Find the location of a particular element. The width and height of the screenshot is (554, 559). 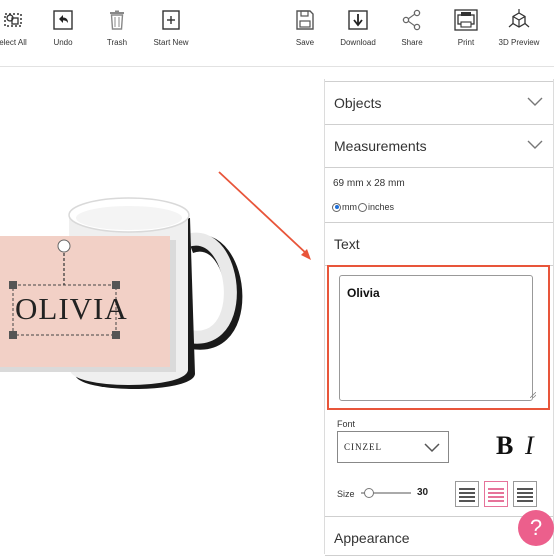

accordion-text: Text is located at coordinates (439, 244).